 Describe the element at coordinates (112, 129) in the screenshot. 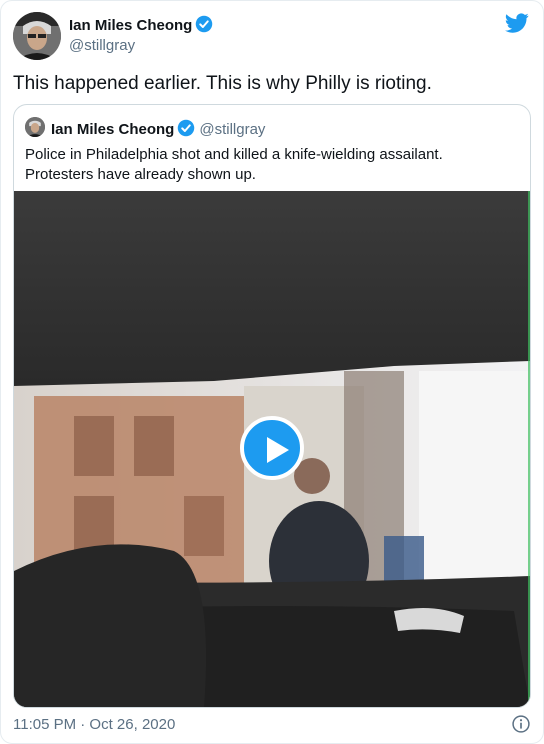

I see `quoted-author-name-text: Ian Miles Cheong` at that location.